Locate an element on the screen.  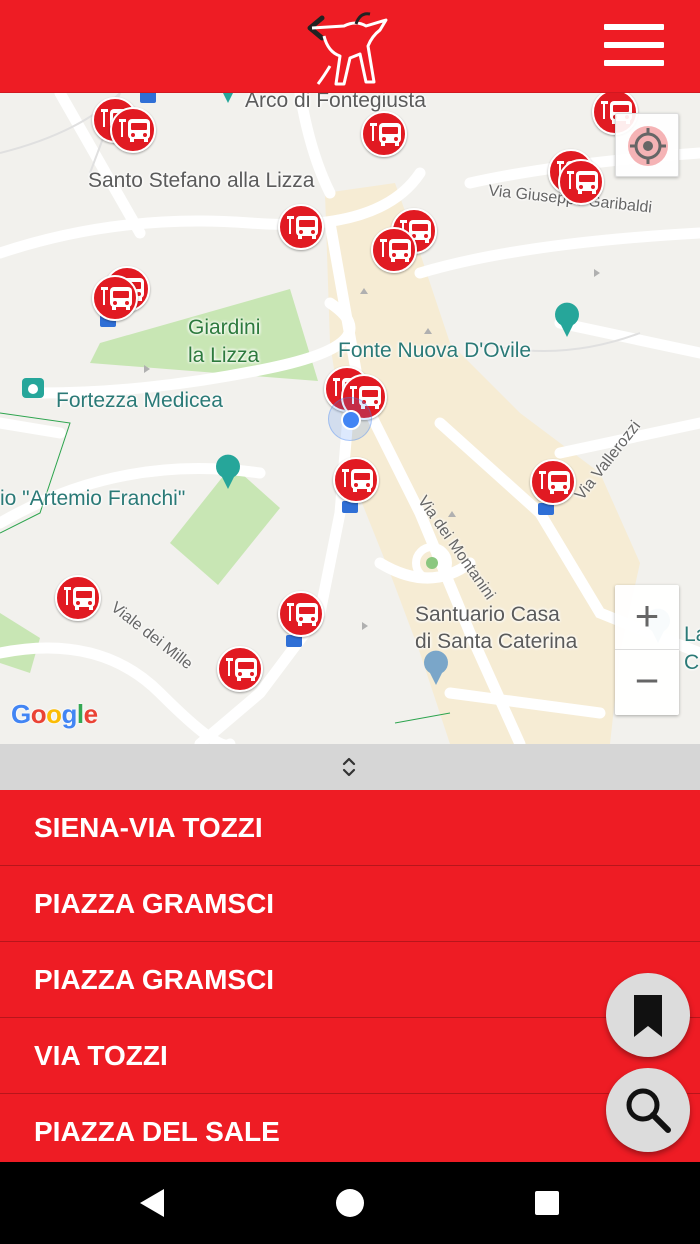
map-label-santo-stefano: Santo Stefano alla Lizza is located at coordinates (201, 180).